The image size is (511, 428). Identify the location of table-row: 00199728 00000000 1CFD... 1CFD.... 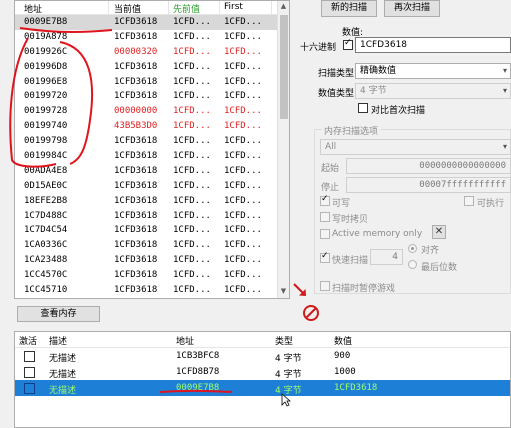
(152, 111).